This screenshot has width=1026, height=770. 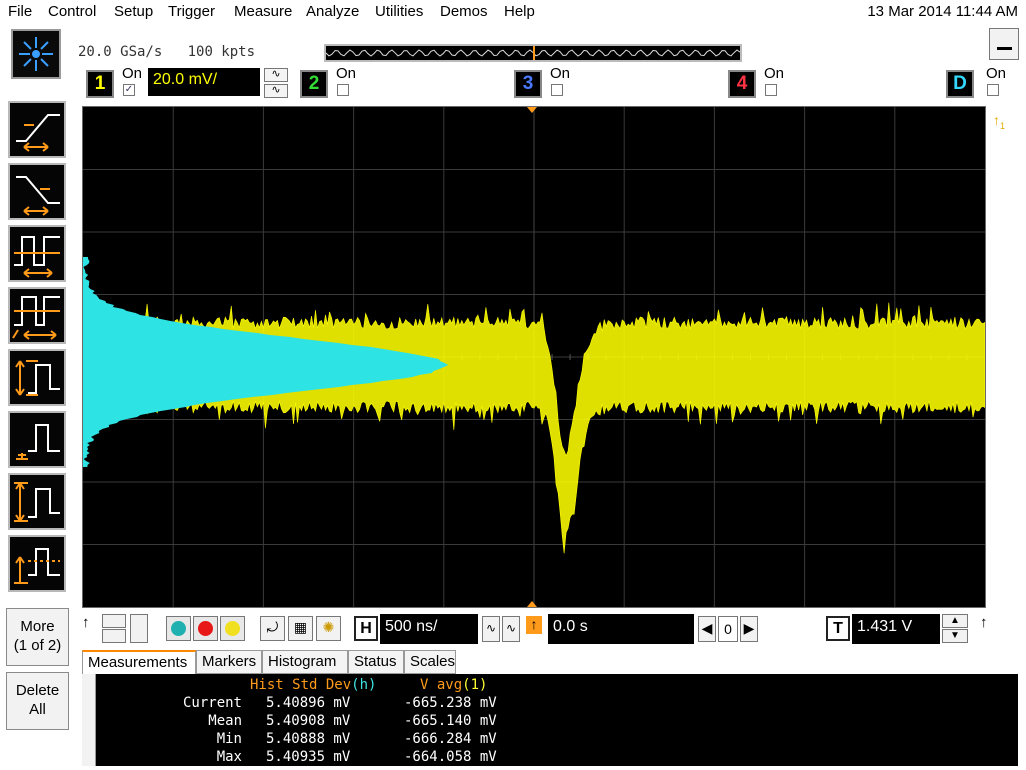 I want to click on minimize-icon, so click(x=1004, y=48).